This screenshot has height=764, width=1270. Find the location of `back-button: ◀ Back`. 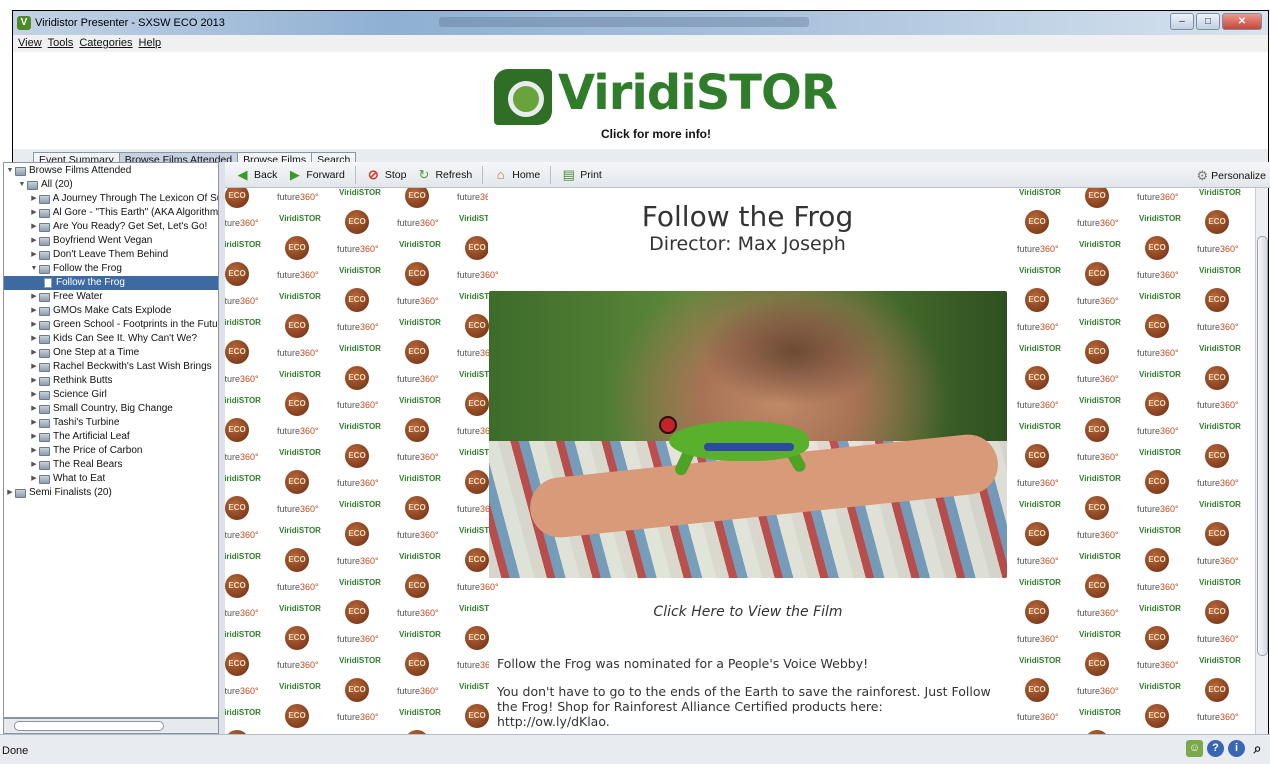

back-button: ◀ Back is located at coordinates (256, 174).